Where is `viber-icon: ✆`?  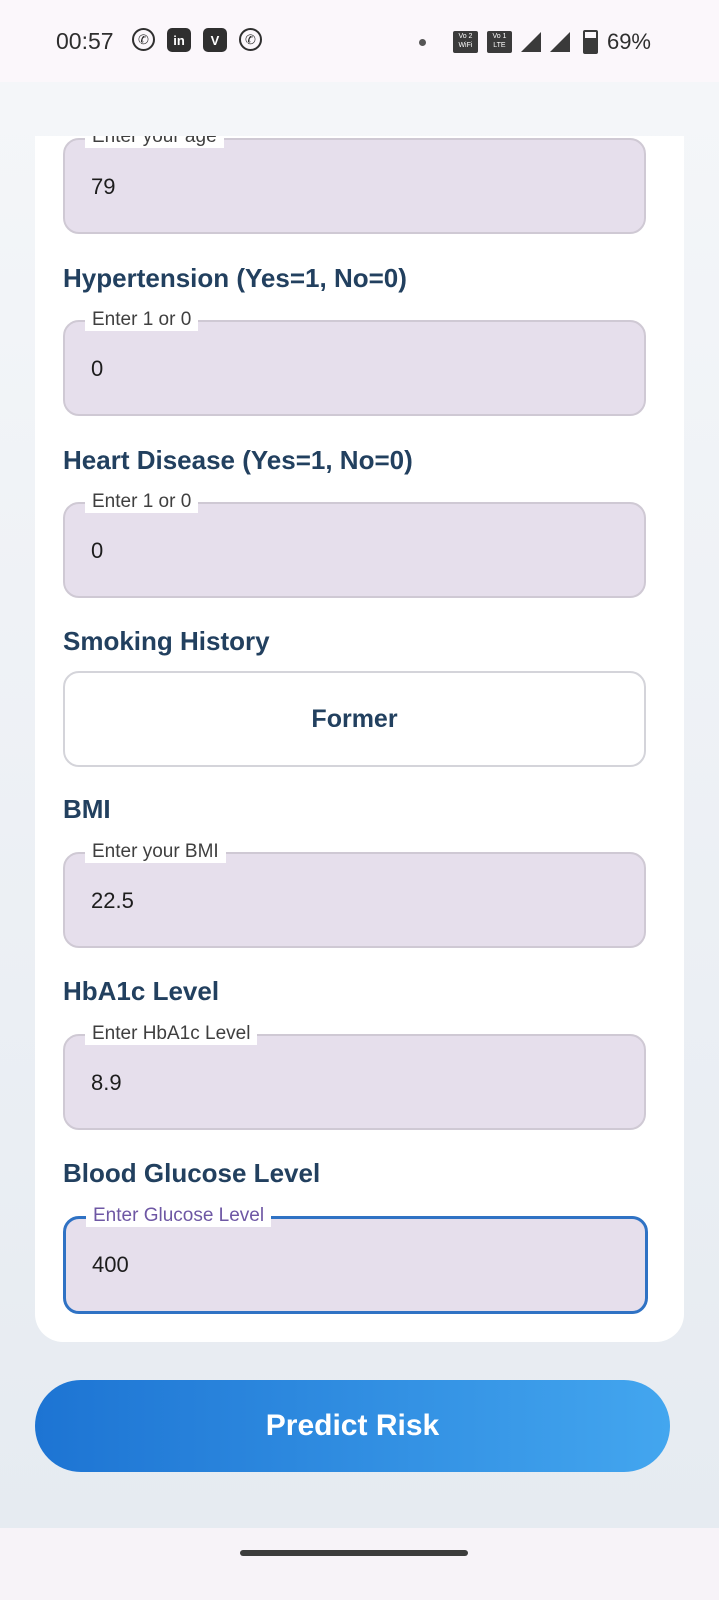
viber-icon: ✆ is located at coordinates (250, 39).